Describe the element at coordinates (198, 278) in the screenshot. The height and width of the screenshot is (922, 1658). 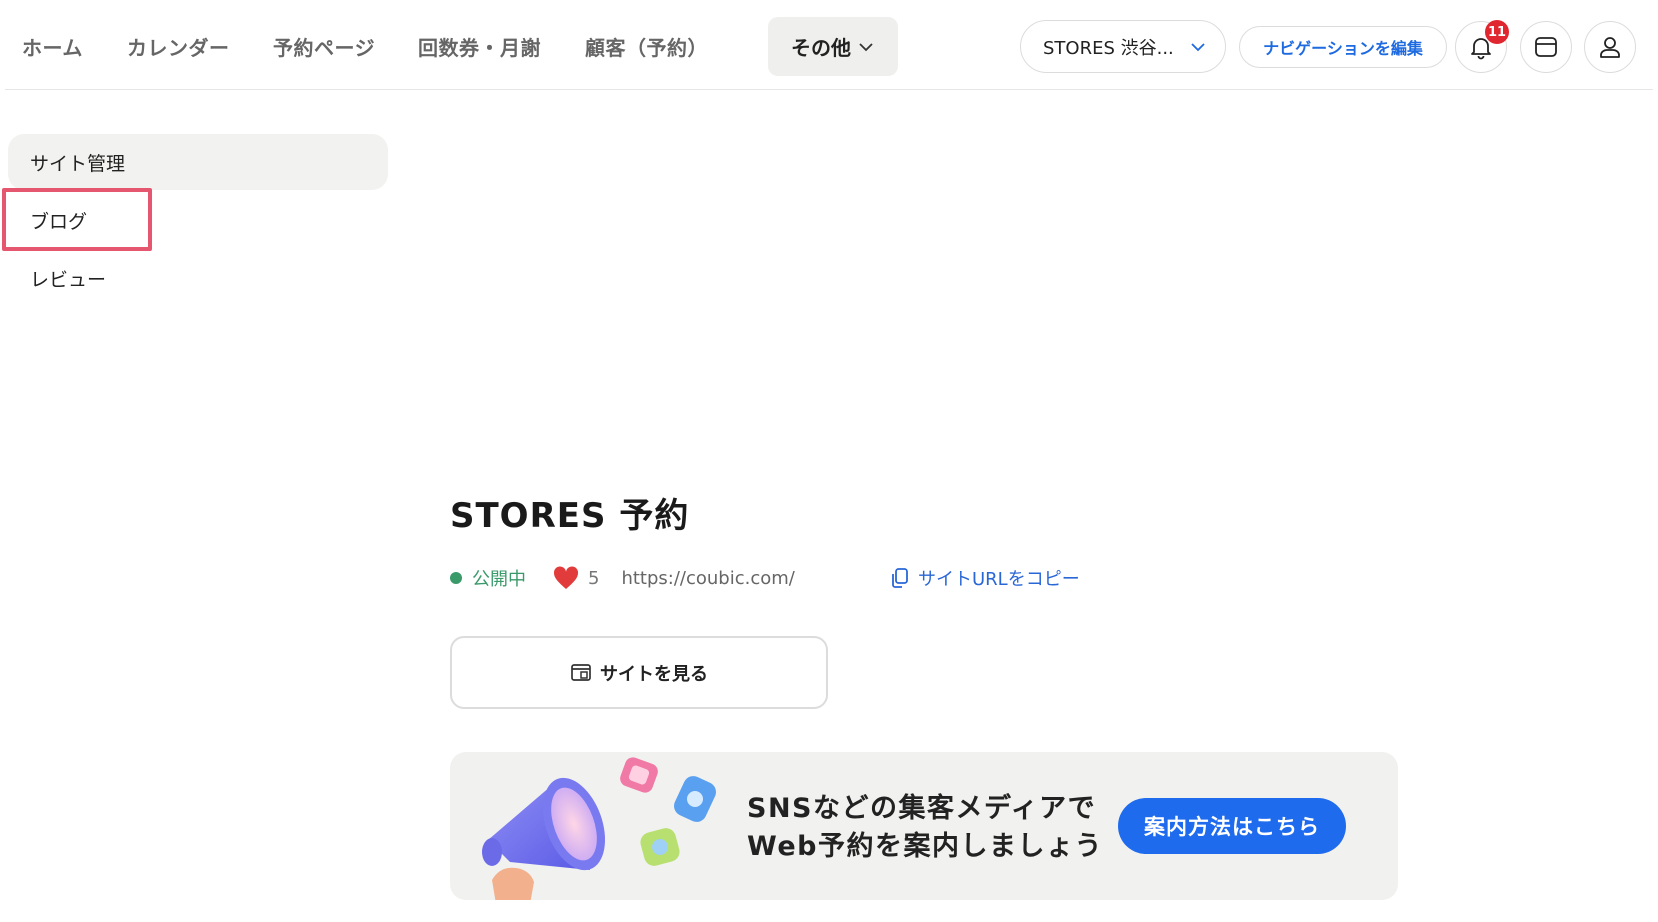
I see `sidebar-item-reviews: レビュー` at that location.